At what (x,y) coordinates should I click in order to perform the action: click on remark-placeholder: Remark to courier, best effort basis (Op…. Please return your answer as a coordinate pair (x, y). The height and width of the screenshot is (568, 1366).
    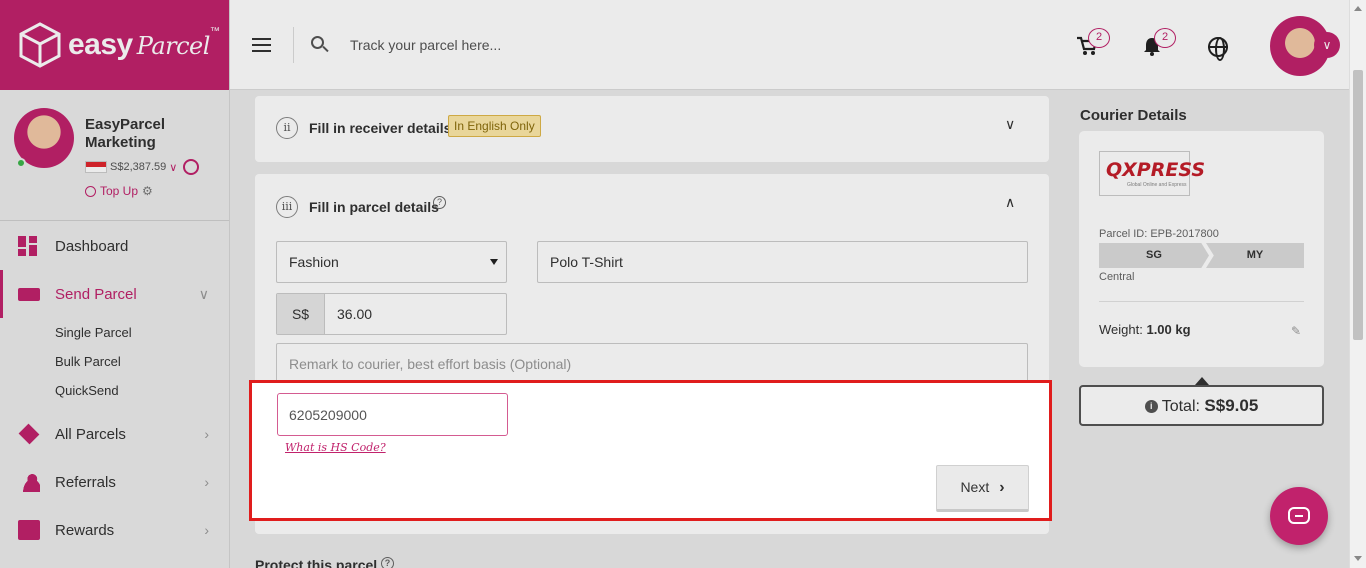
    Looking at the image, I should click on (430, 364).